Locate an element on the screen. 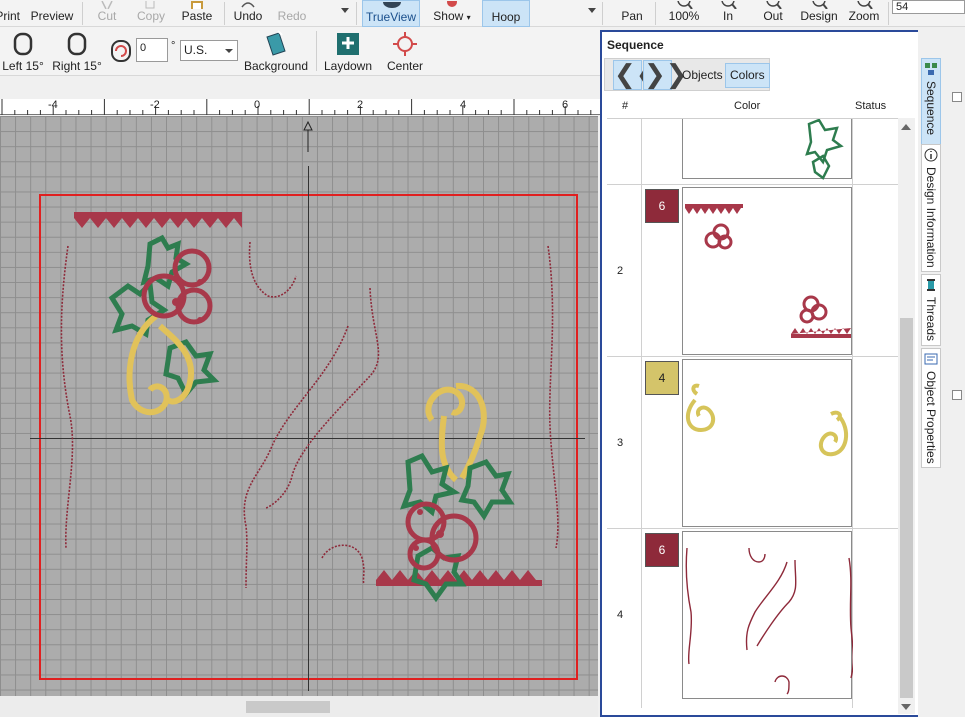 The width and height of the screenshot is (965, 717). scroll-down-icon is located at coordinates (906, 707).